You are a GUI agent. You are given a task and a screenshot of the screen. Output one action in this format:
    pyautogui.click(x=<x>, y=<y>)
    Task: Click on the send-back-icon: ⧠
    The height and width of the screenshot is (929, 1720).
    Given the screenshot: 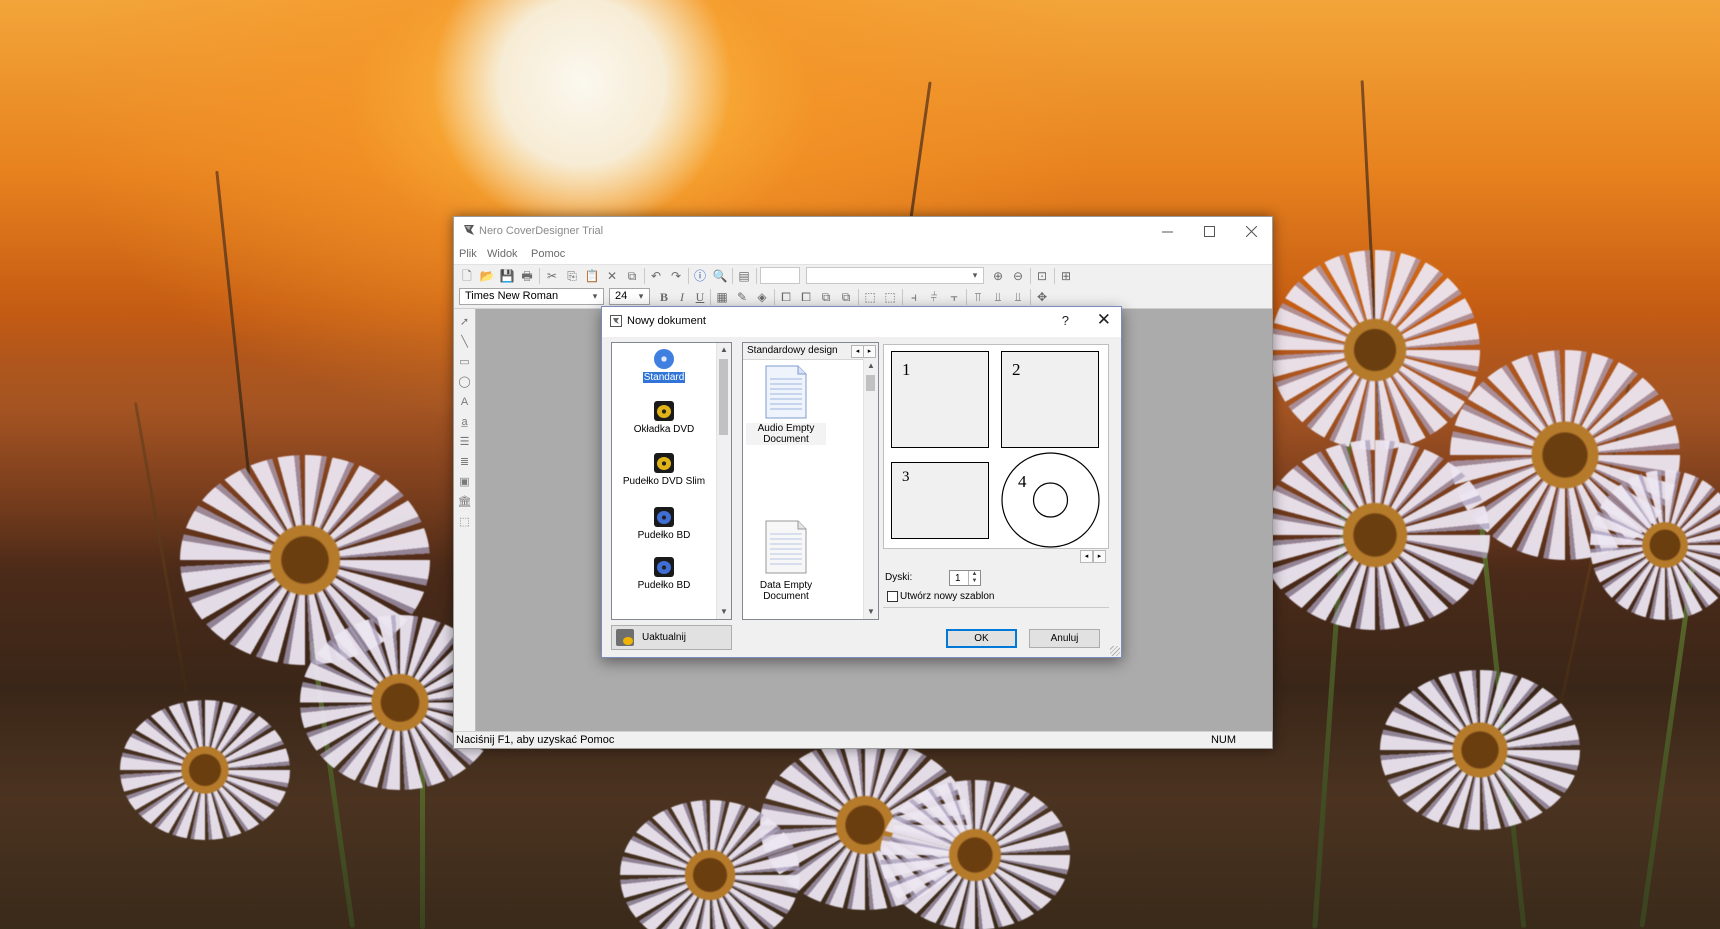 What is the action you would take?
    pyautogui.click(x=806, y=297)
    